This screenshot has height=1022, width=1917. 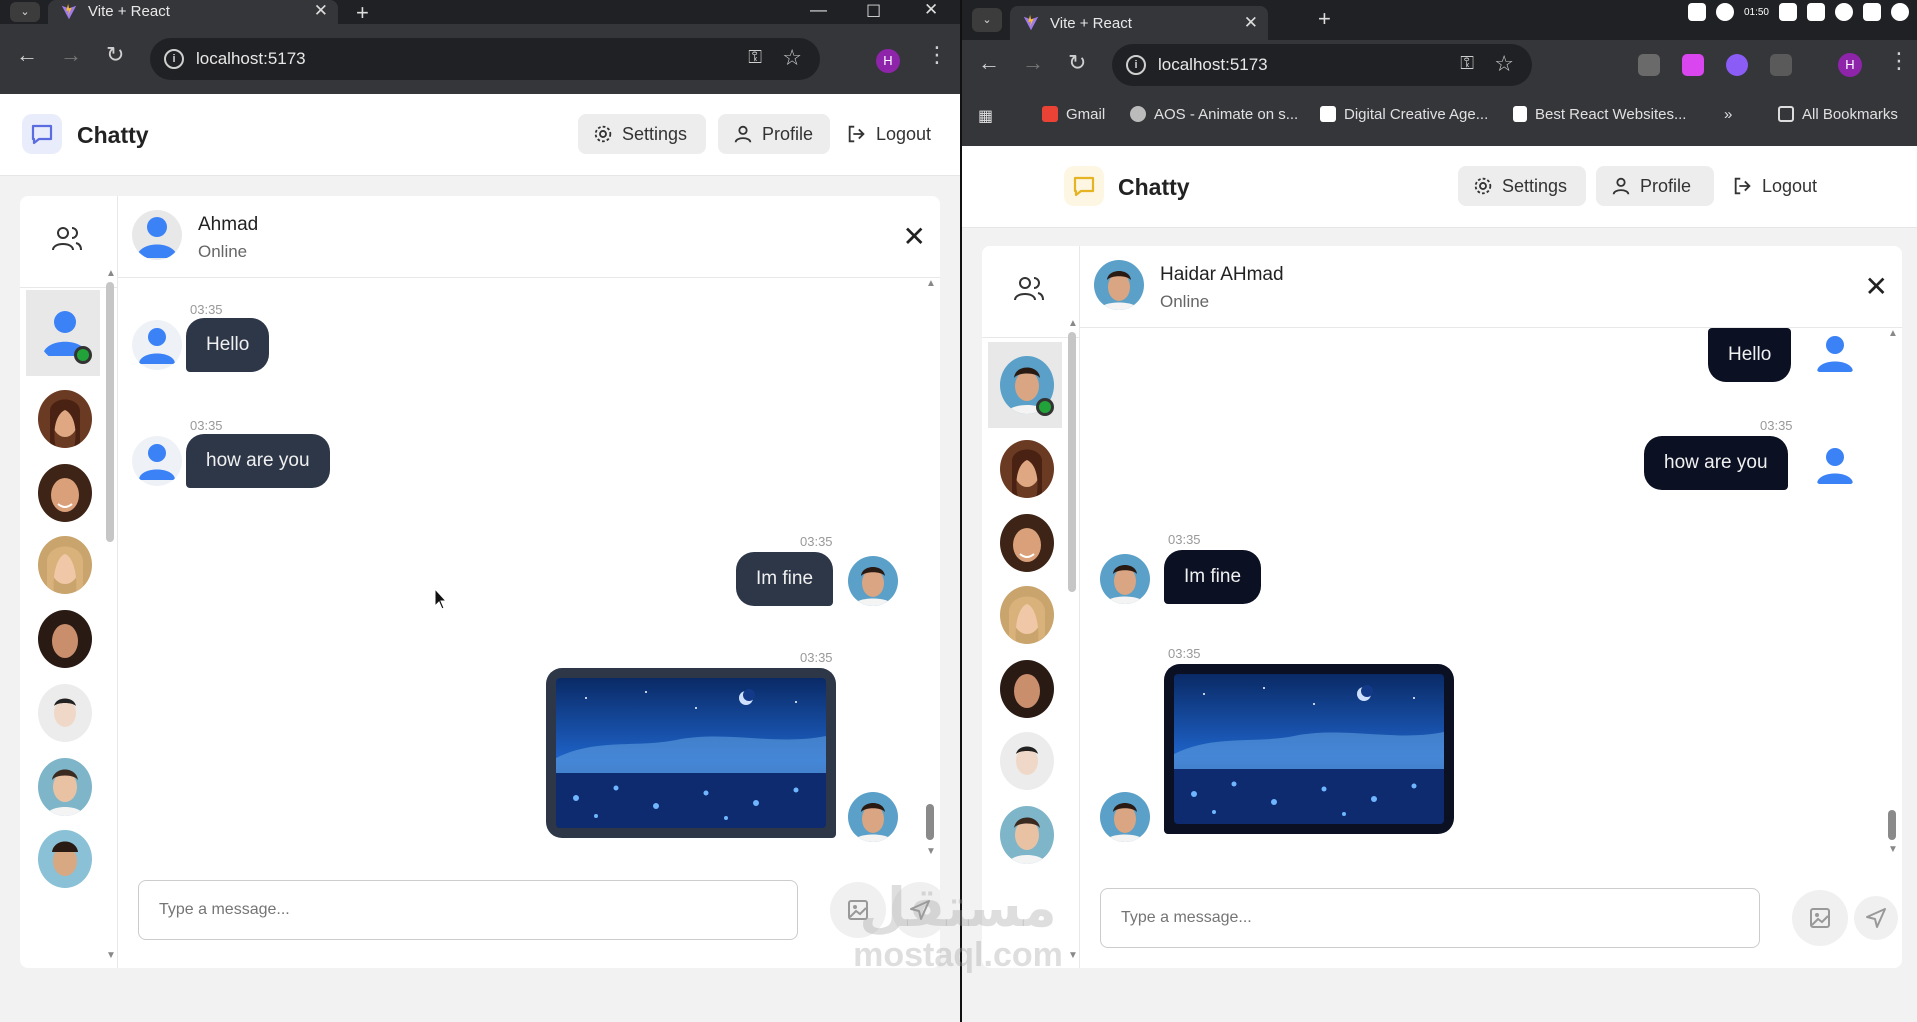 I want to click on url-text: localhost:5173, so click(x=251, y=58).